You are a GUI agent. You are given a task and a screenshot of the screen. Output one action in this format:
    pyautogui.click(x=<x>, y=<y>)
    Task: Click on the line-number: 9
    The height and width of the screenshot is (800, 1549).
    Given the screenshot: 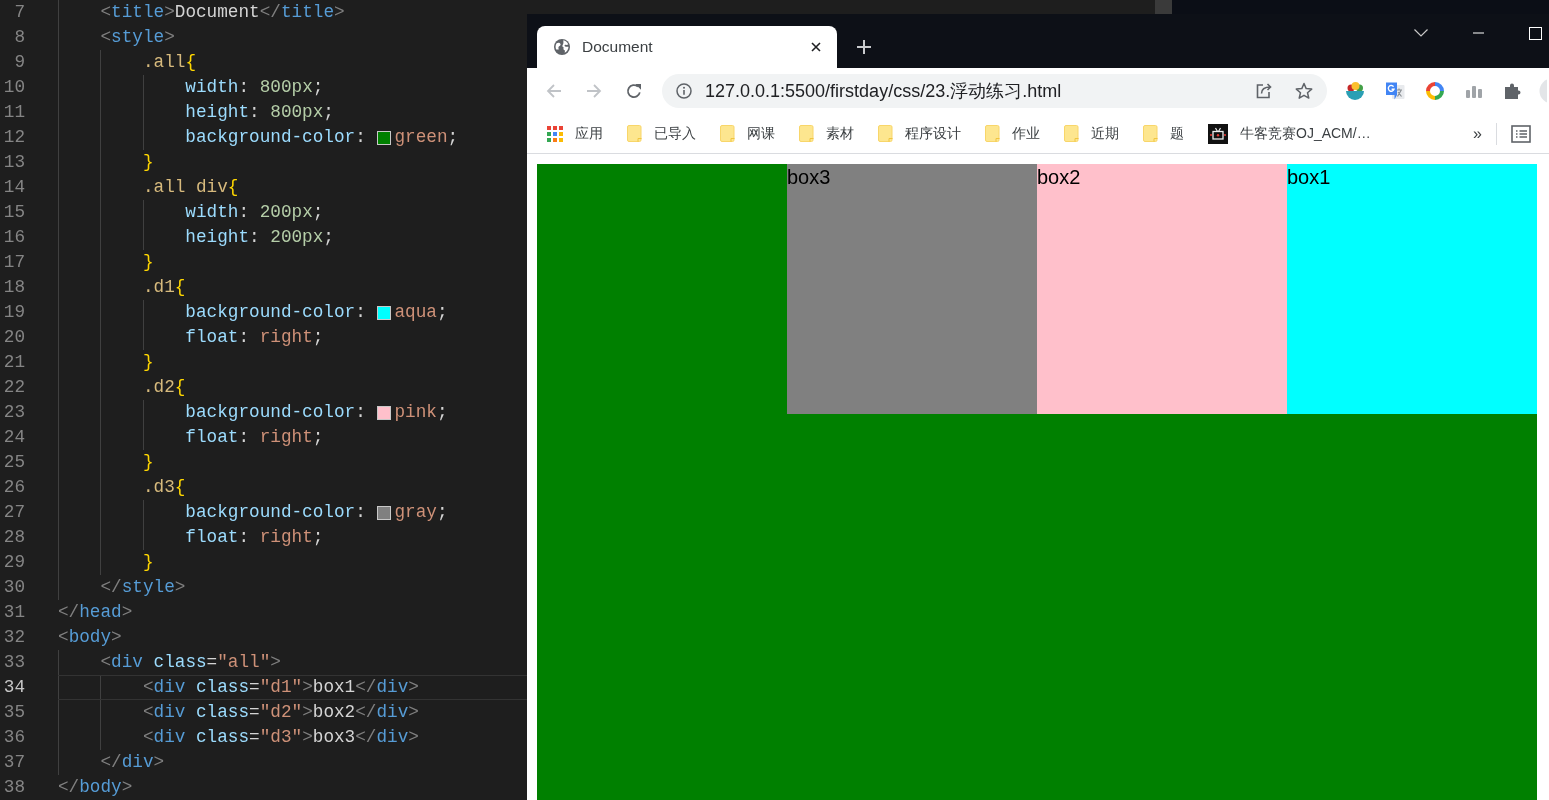 What is the action you would take?
    pyautogui.click(x=19, y=62)
    